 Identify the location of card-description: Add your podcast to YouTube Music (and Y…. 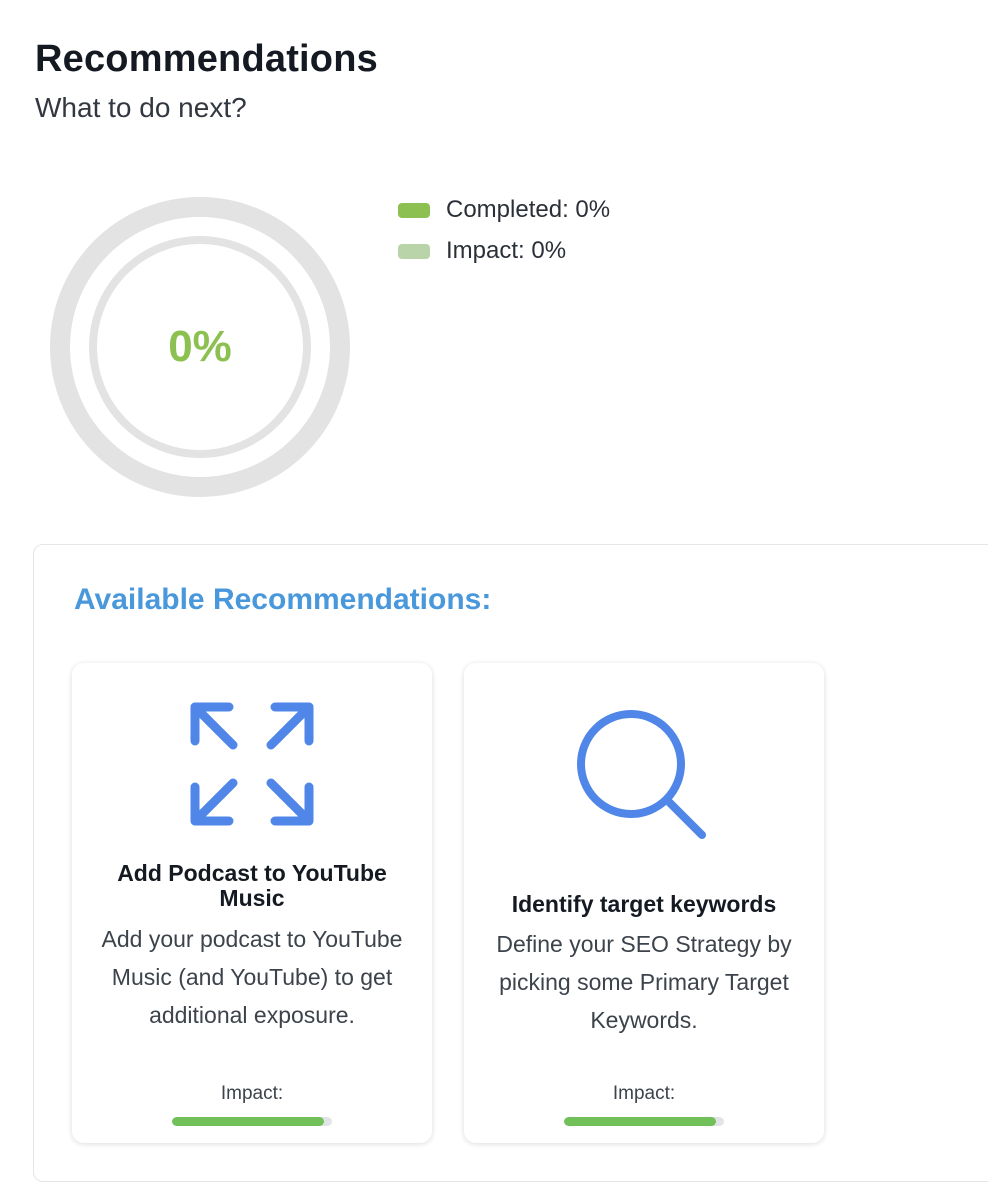
(252, 977).